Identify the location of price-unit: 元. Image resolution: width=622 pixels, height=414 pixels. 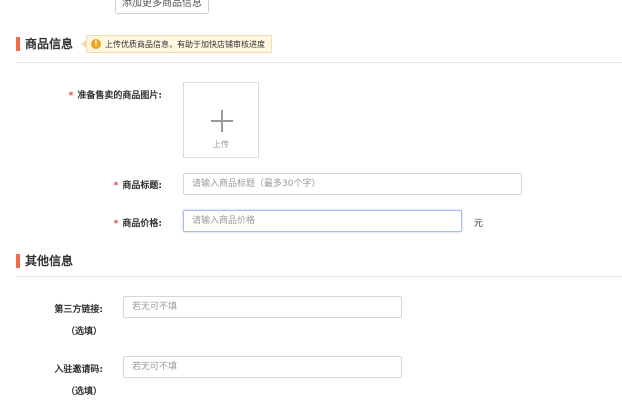
(479, 224).